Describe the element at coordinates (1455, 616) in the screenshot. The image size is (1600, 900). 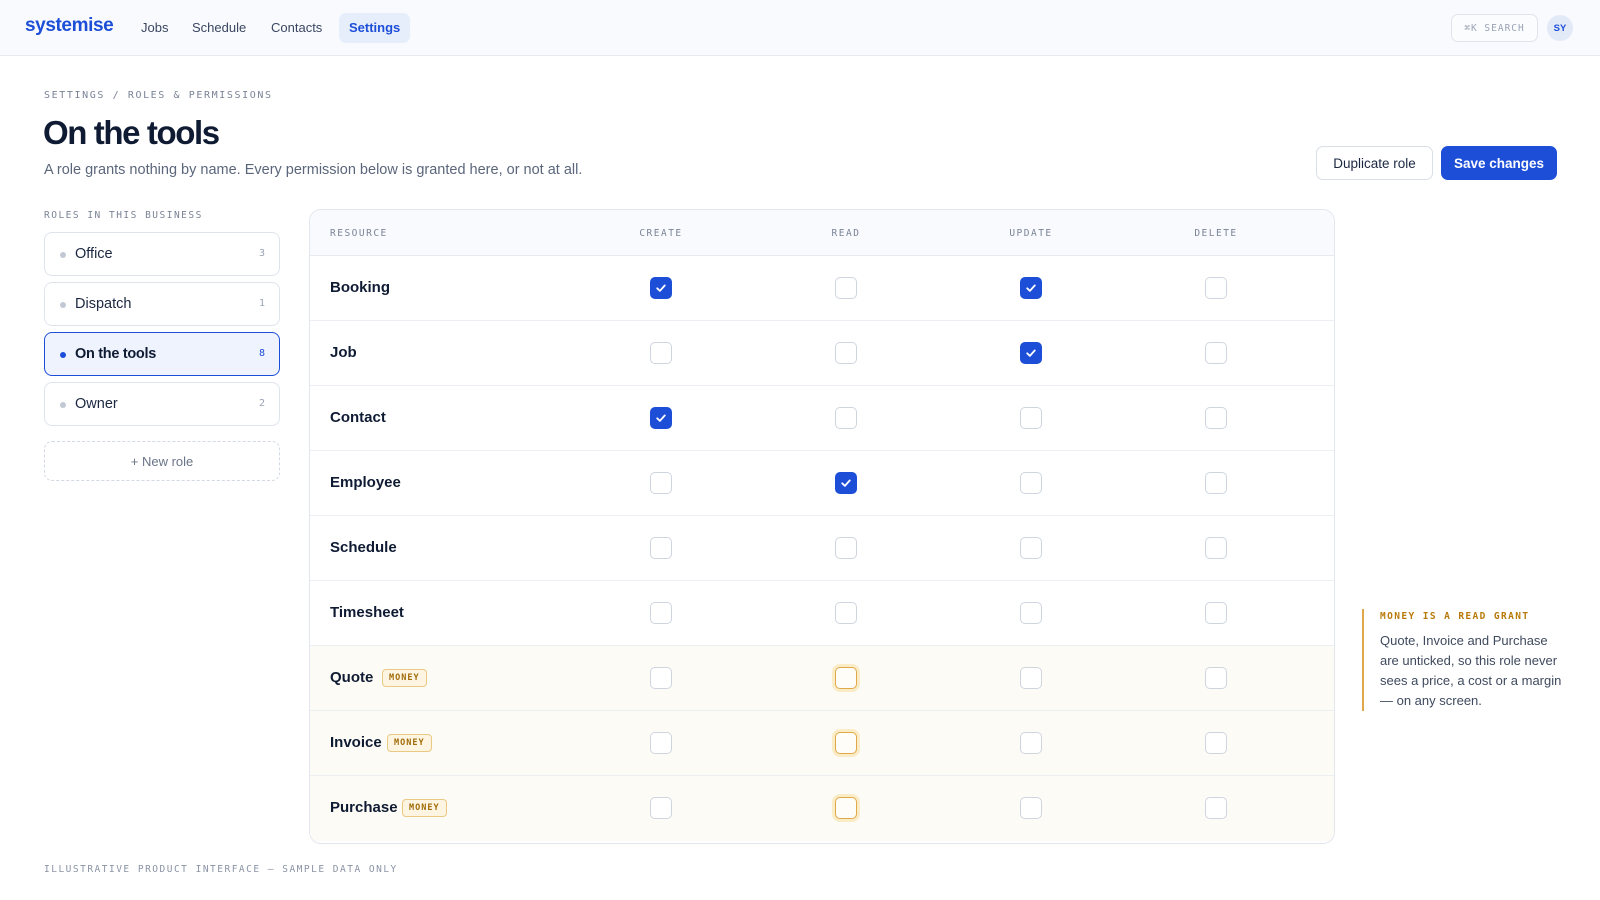
I see `callout-title: MONEY IS A READ GRANT` at that location.